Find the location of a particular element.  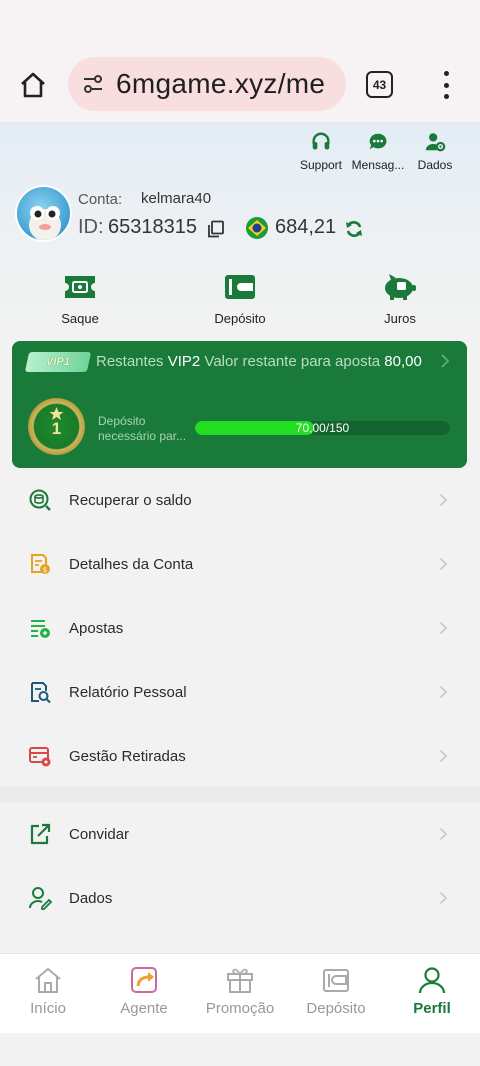

nav-agent: Agente is located at coordinates (144, 990).